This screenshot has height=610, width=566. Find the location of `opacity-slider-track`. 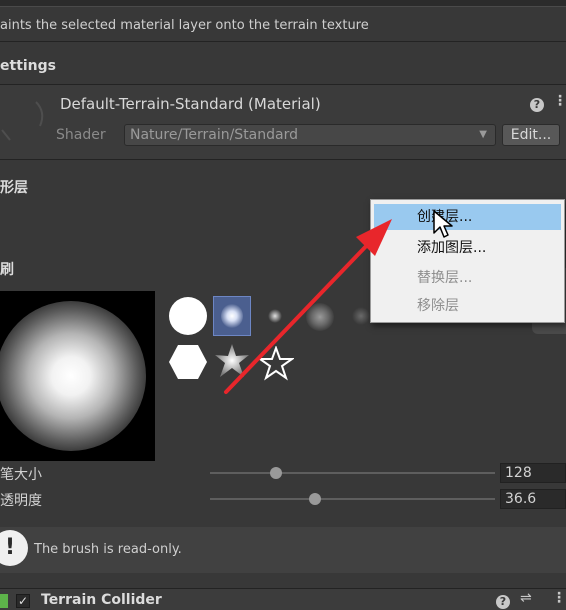

opacity-slider-track is located at coordinates (352, 499).